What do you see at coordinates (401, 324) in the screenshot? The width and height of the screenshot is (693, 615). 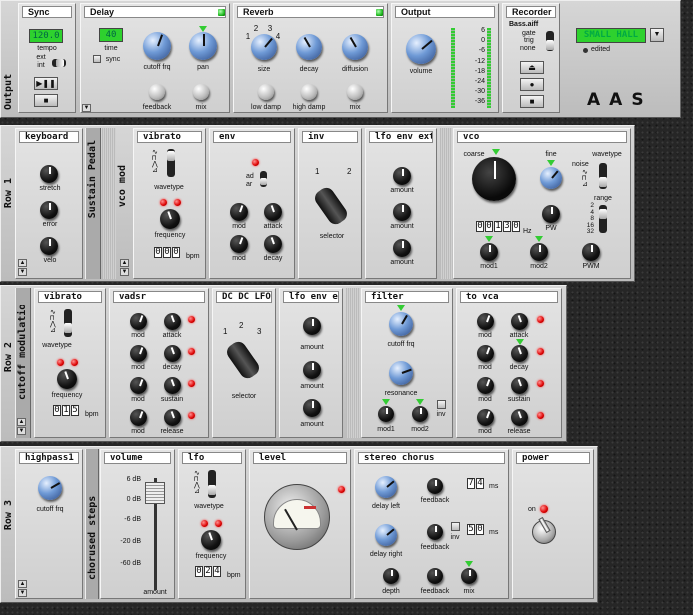 I see `filter-cutoff-knob` at bounding box center [401, 324].